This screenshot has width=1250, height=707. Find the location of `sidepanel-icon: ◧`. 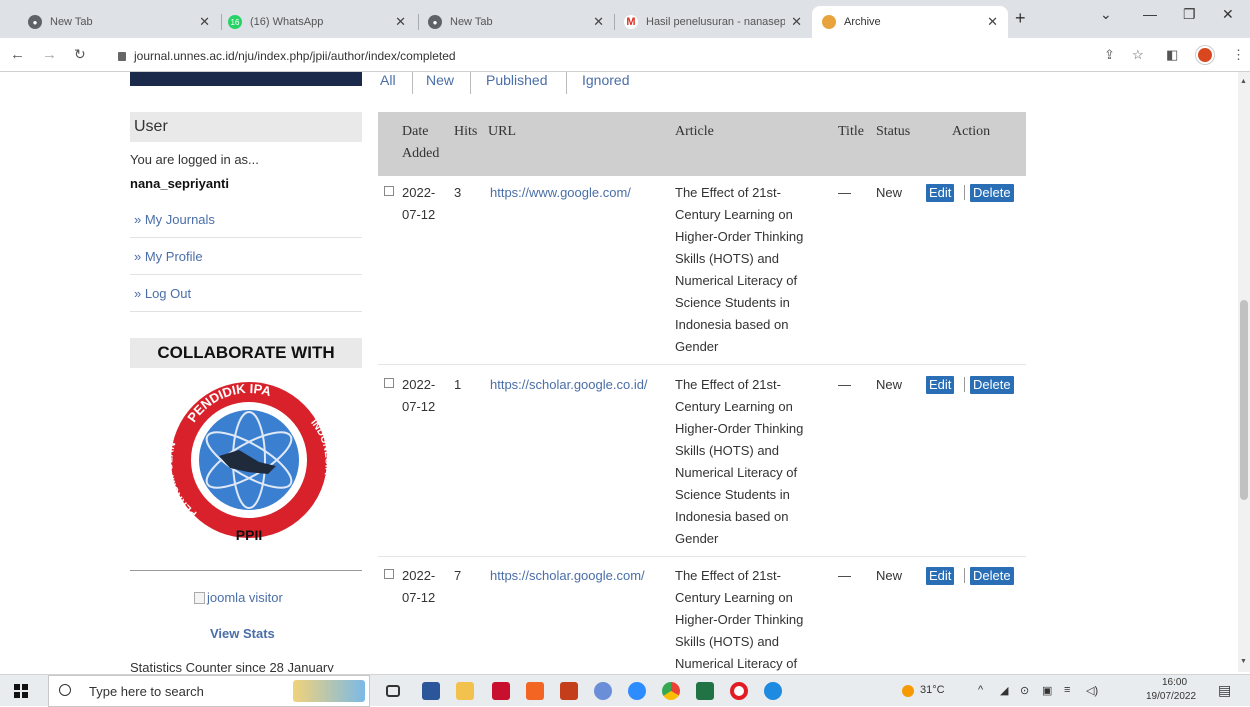

sidepanel-icon: ◧ is located at coordinates (1172, 55).